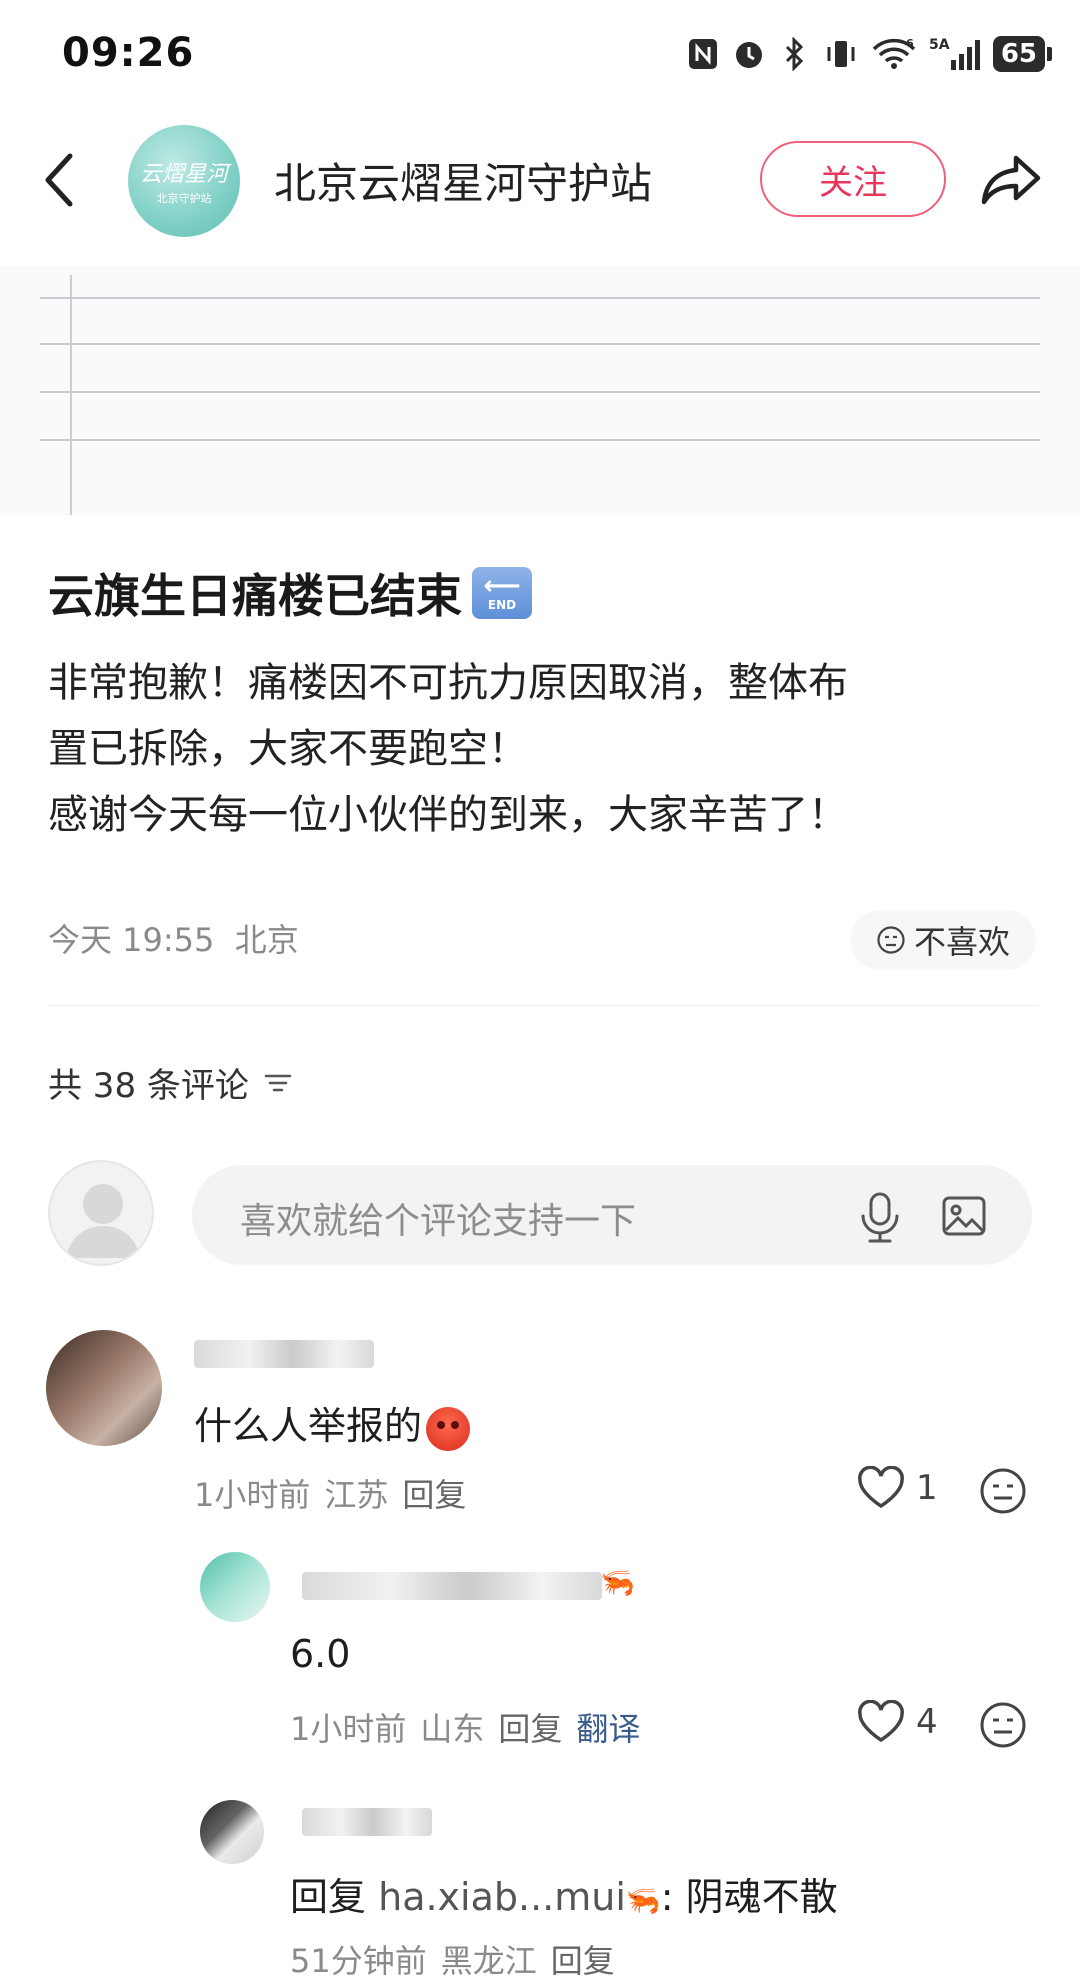 The image size is (1080, 1982). I want to click on like-button: 1, so click(897, 1488).